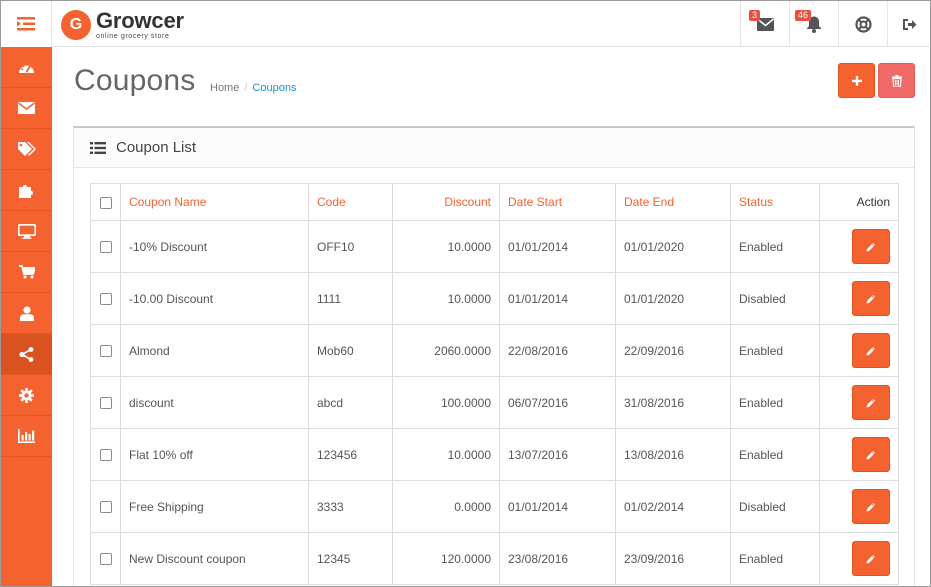 This screenshot has height=587, width=931. I want to click on sidebar-item-customers, so click(26, 313).